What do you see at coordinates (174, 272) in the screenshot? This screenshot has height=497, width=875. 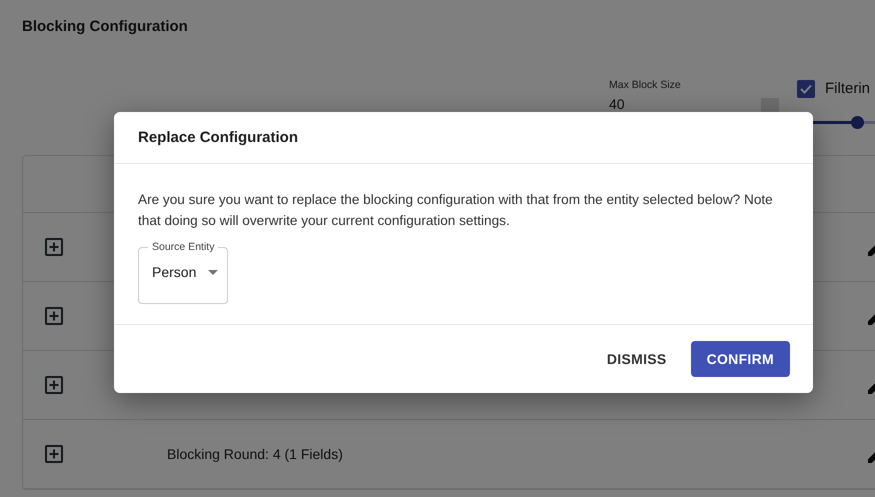 I see `select-value: Person` at bounding box center [174, 272].